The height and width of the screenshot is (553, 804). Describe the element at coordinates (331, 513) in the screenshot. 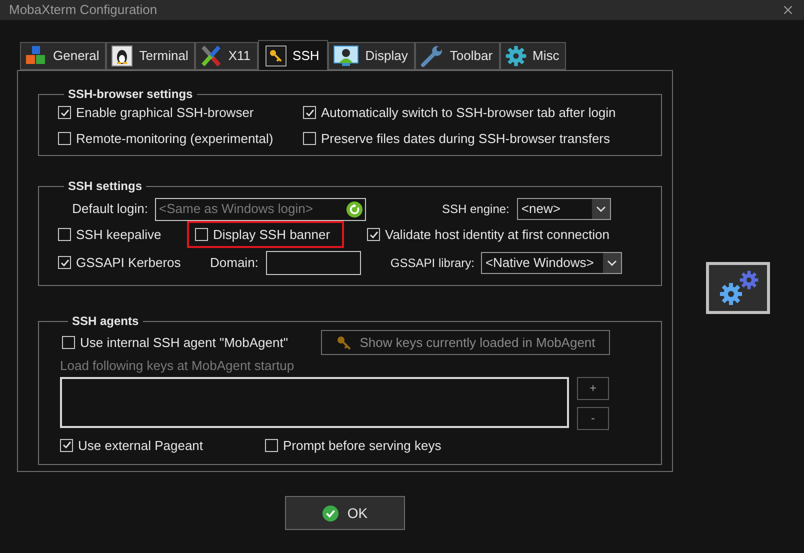

I see `check-circle-icon` at that location.